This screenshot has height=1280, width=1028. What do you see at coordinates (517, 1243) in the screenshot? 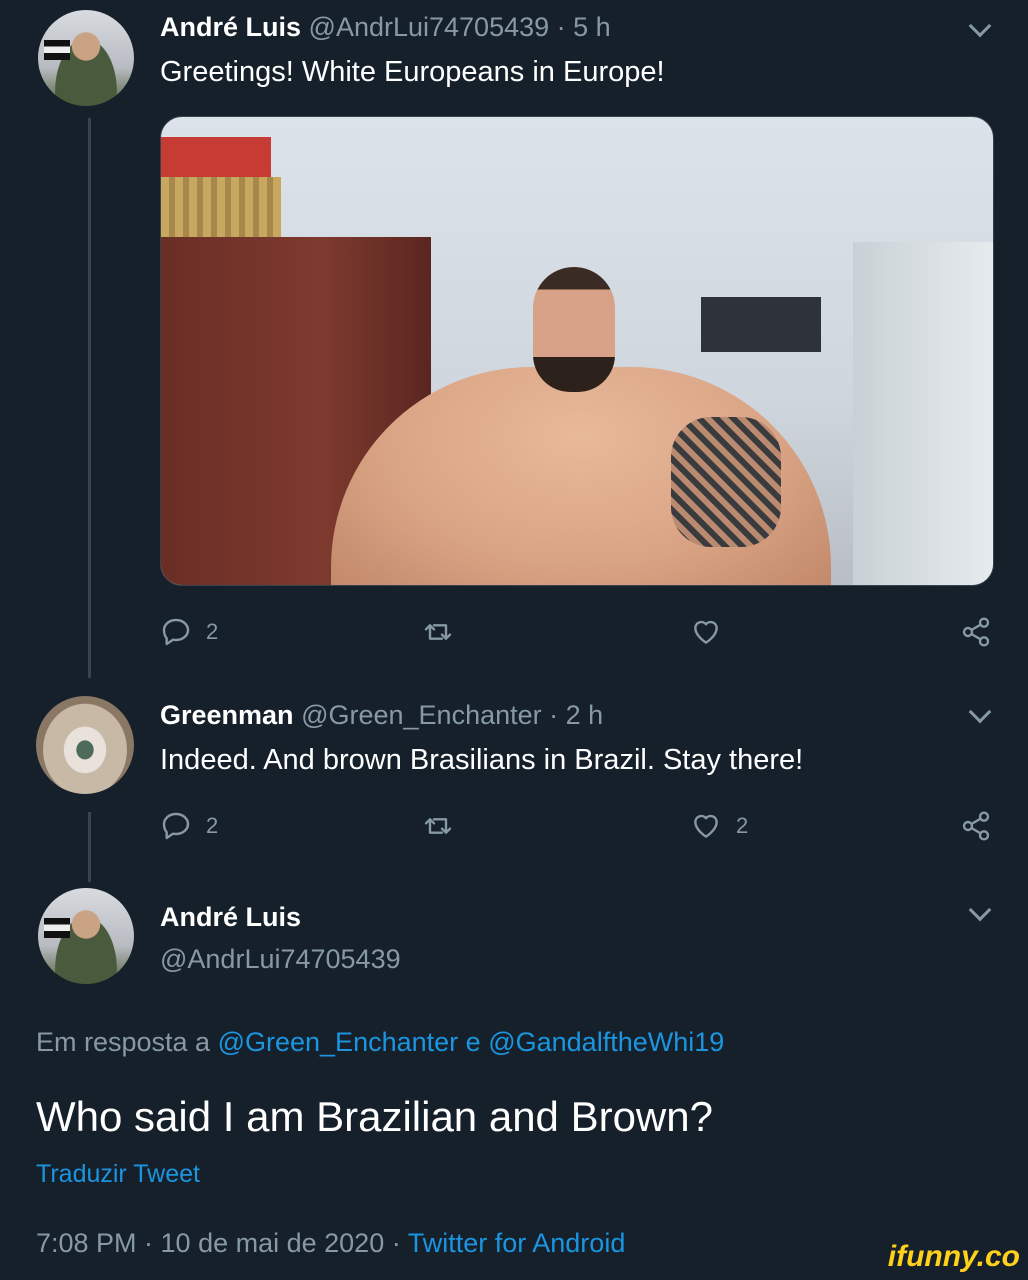
I see `client-link: Twitter for Android` at bounding box center [517, 1243].